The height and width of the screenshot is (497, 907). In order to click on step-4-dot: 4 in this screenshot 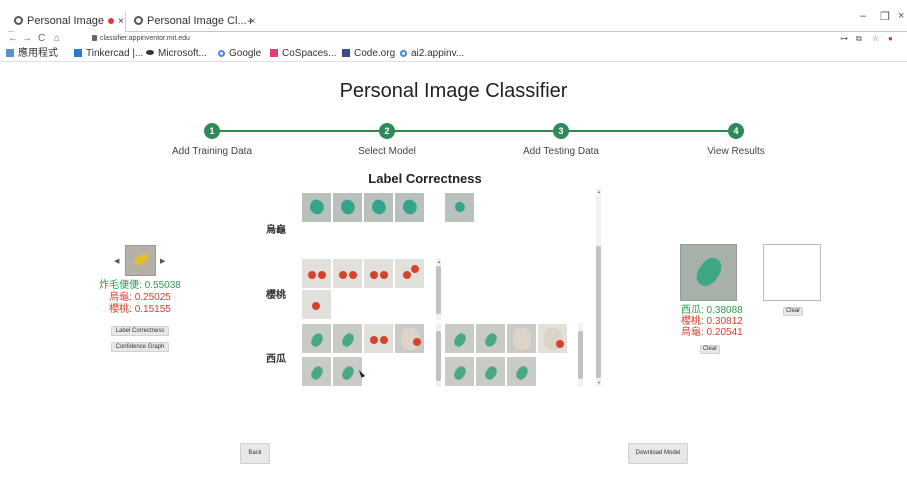, I will do `click(736, 131)`.